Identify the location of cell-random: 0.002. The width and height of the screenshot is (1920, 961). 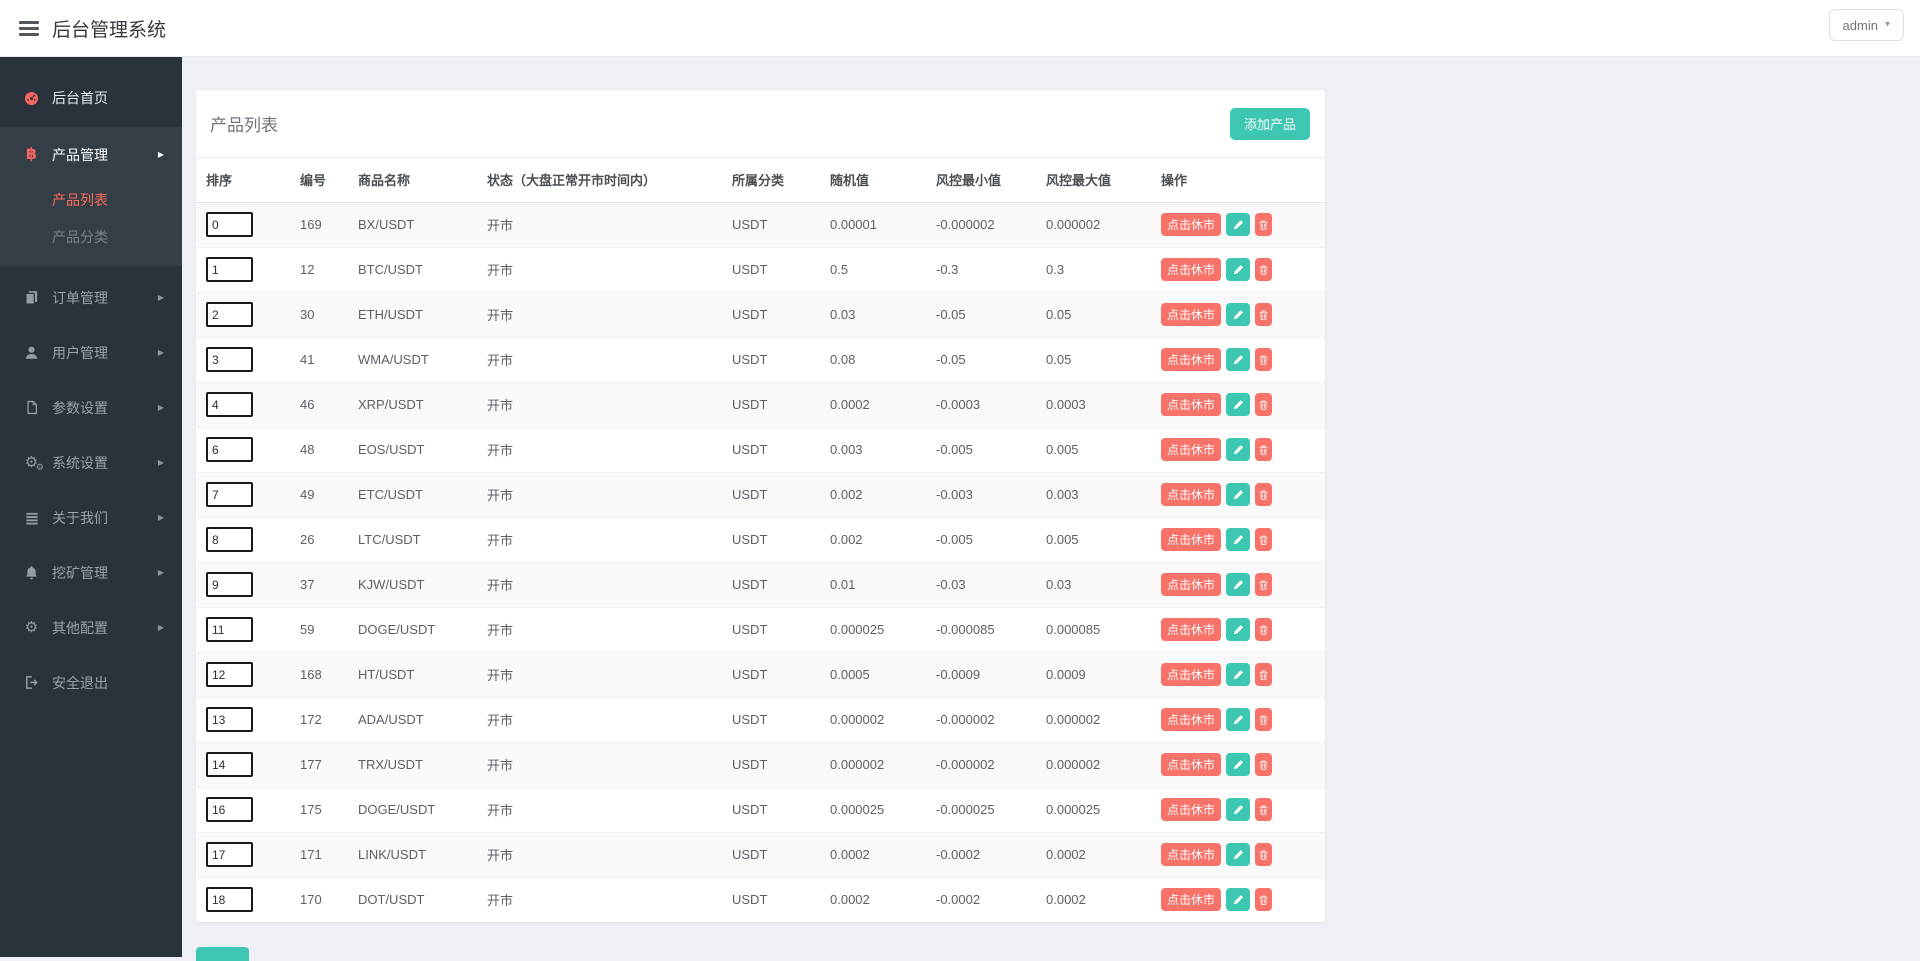
(873, 494).